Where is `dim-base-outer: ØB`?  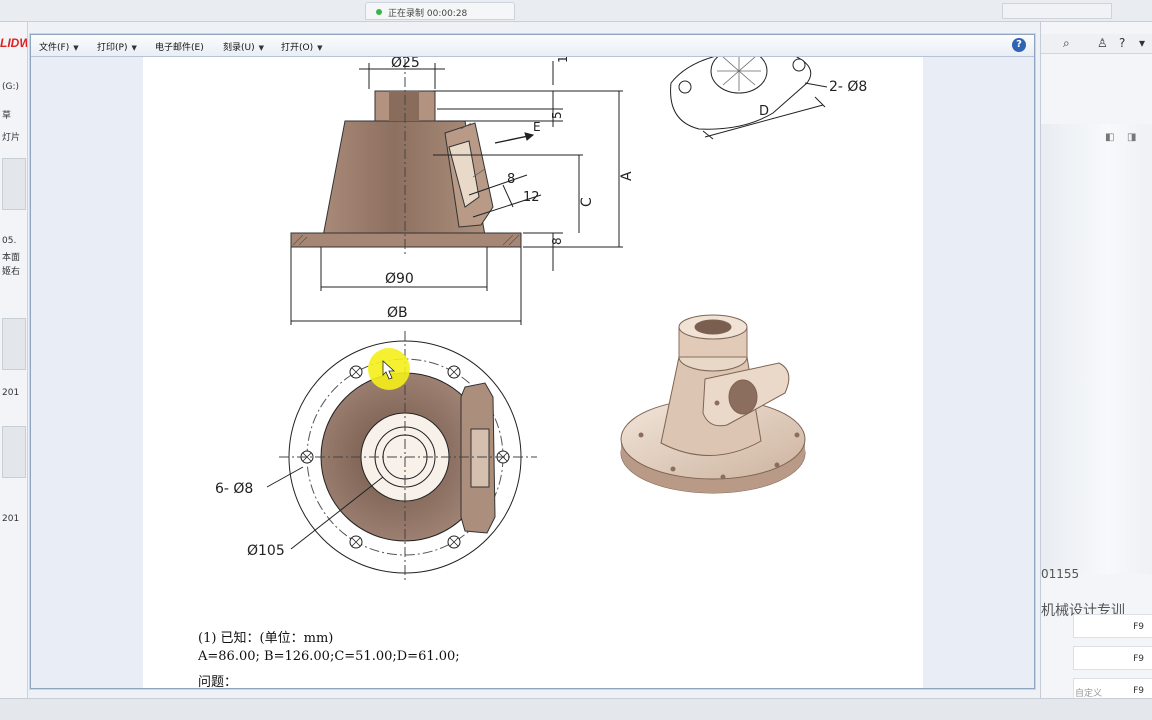
dim-base-outer: ØB is located at coordinates (397, 313).